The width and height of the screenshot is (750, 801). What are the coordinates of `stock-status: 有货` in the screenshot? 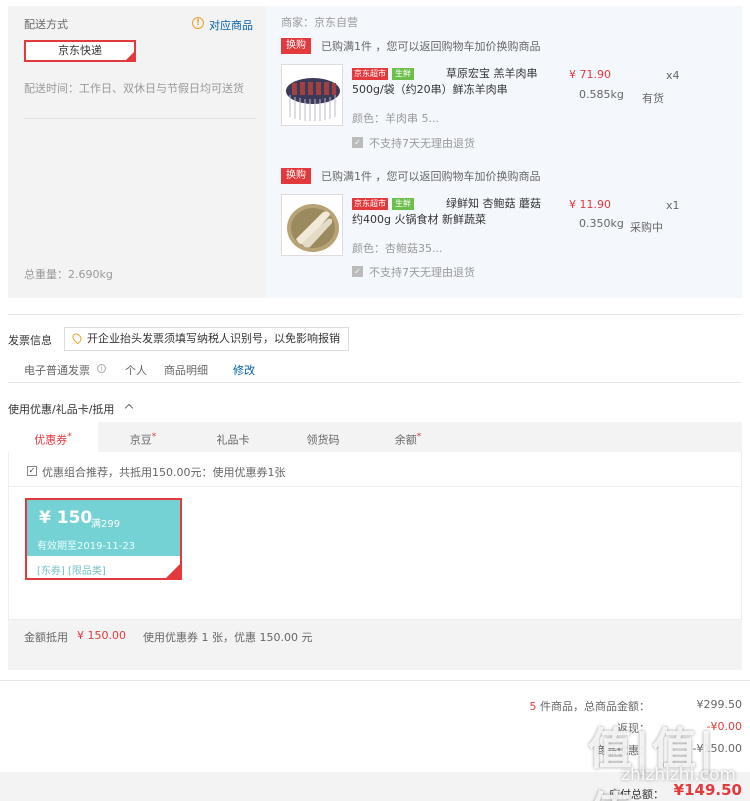 It's located at (653, 98).